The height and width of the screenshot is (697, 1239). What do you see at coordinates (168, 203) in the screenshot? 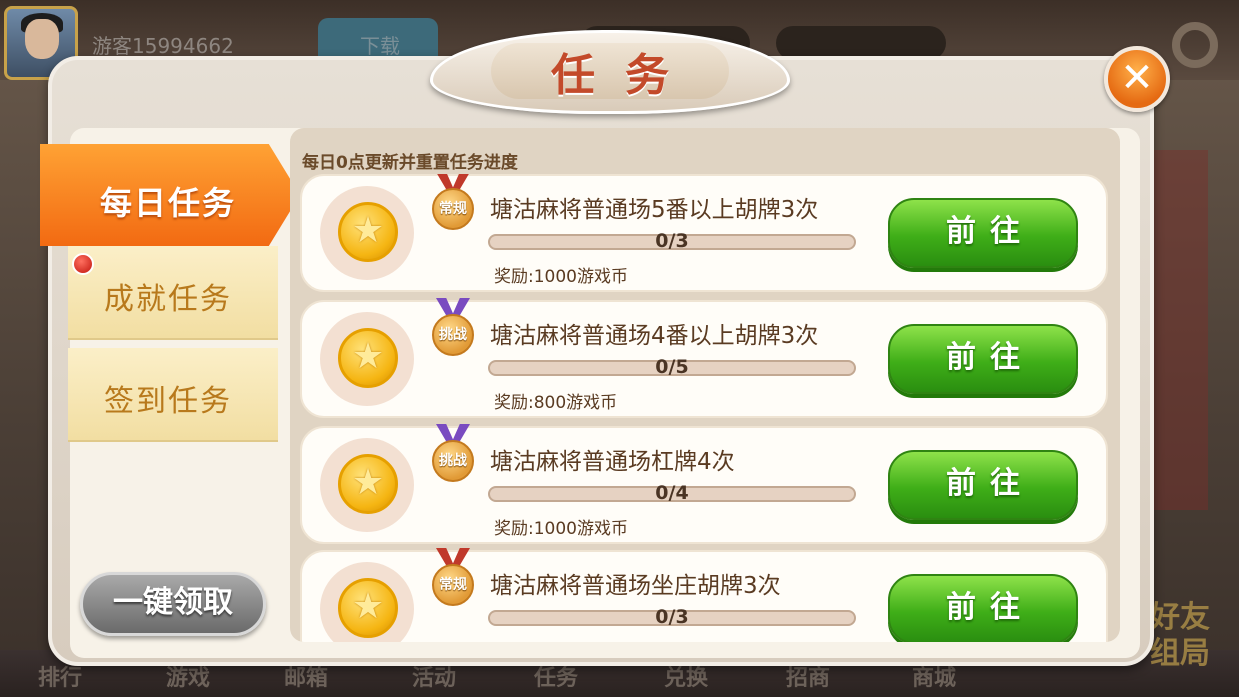
I see `tab-label: 每日任务` at bounding box center [168, 203].